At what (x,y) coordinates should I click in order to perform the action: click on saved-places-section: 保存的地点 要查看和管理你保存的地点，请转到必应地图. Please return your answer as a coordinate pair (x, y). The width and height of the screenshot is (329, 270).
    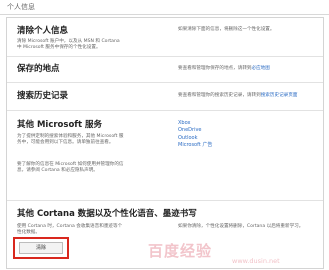
    Looking at the image, I should click on (165, 69).